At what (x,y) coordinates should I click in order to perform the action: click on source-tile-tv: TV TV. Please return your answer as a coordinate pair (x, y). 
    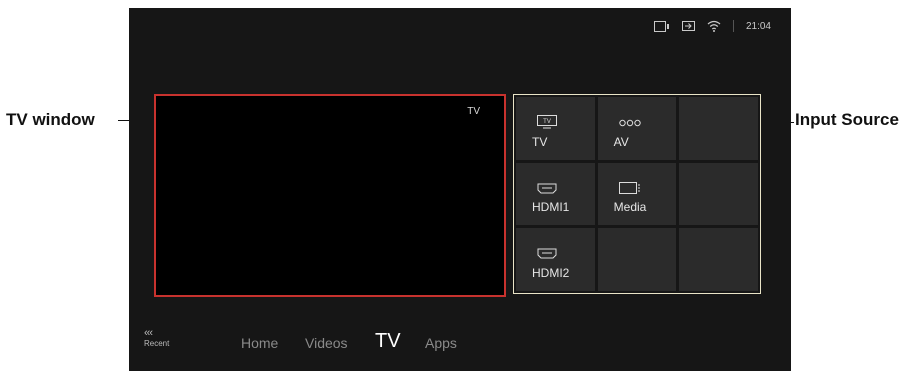
    Looking at the image, I should click on (555, 128).